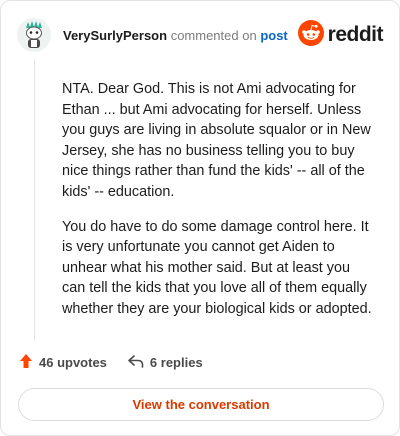 This screenshot has height=436, width=400. I want to click on thread-line, so click(34, 200).